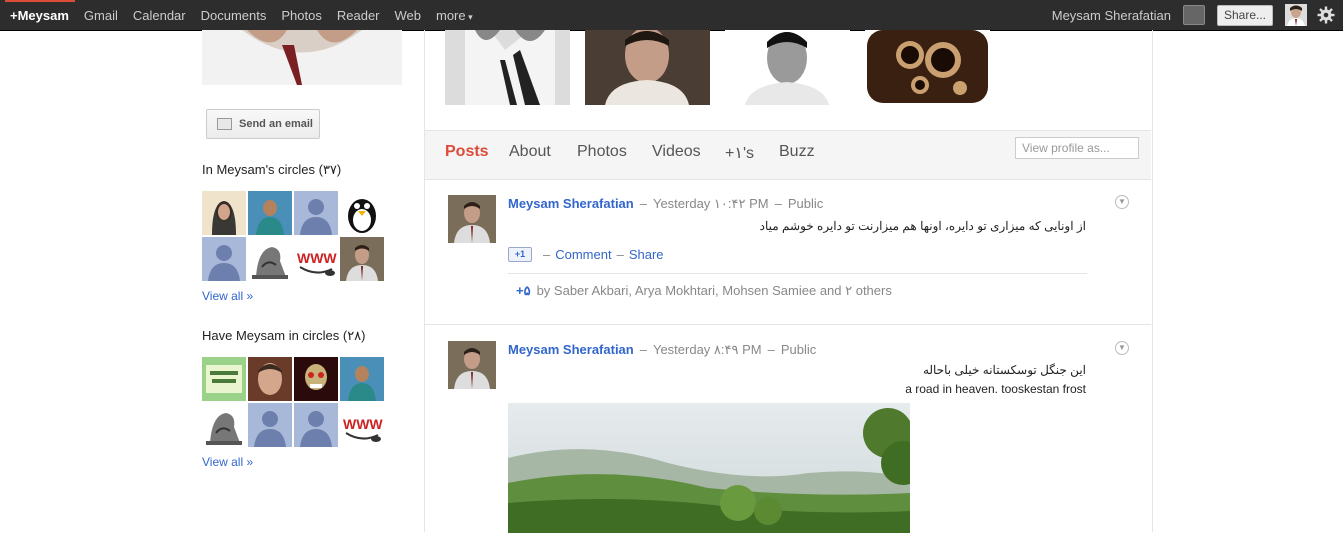 Image resolution: width=1343 pixels, height=533 pixels. What do you see at coordinates (530, 152) in the screenshot?
I see `tab-about: About` at bounding box center [530, 152].